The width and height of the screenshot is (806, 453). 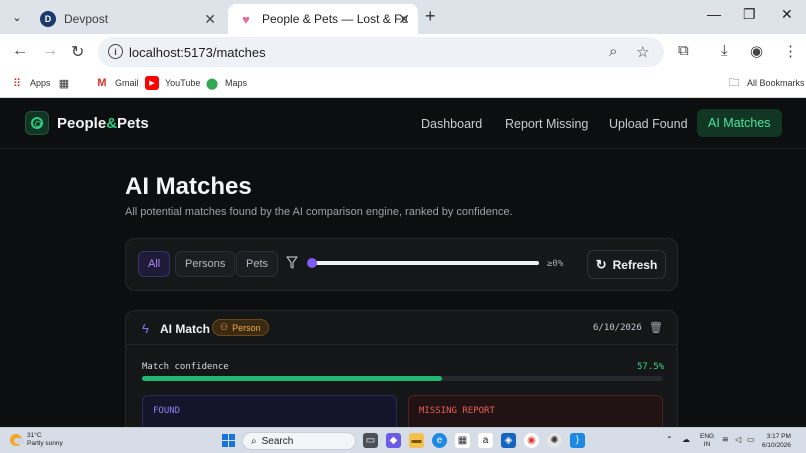 What do you see at coordinates (683, 50) in the screenshot?
I see `extensions-icon: ⧉` at bounding box center [683, 50].